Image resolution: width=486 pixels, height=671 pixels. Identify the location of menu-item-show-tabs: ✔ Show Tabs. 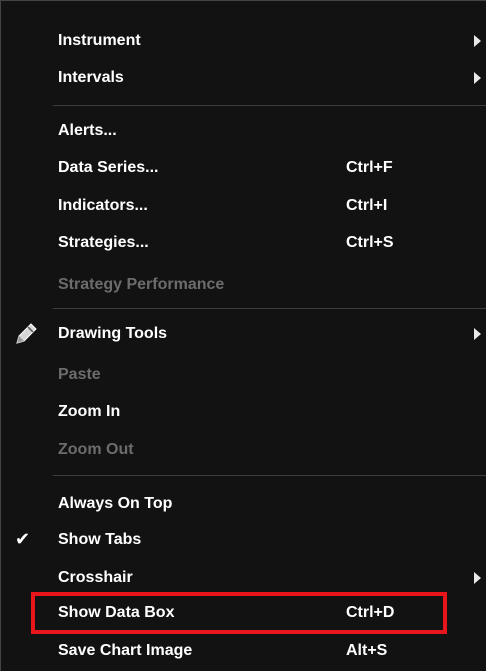
(243, 540).